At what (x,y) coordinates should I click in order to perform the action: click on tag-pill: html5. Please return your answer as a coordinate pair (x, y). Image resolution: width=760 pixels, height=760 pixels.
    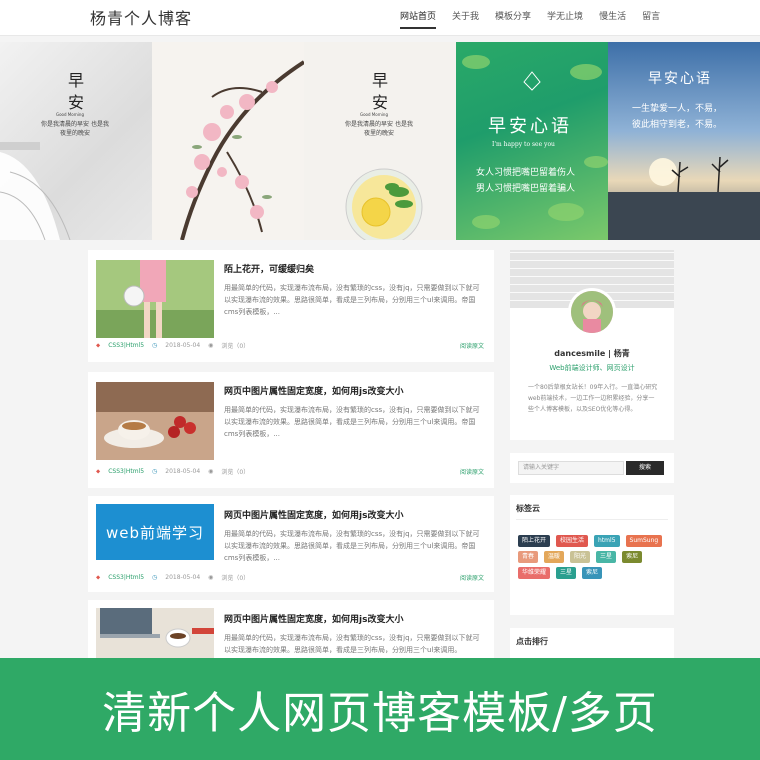
    Looking at the image, I should click on (607, 541).